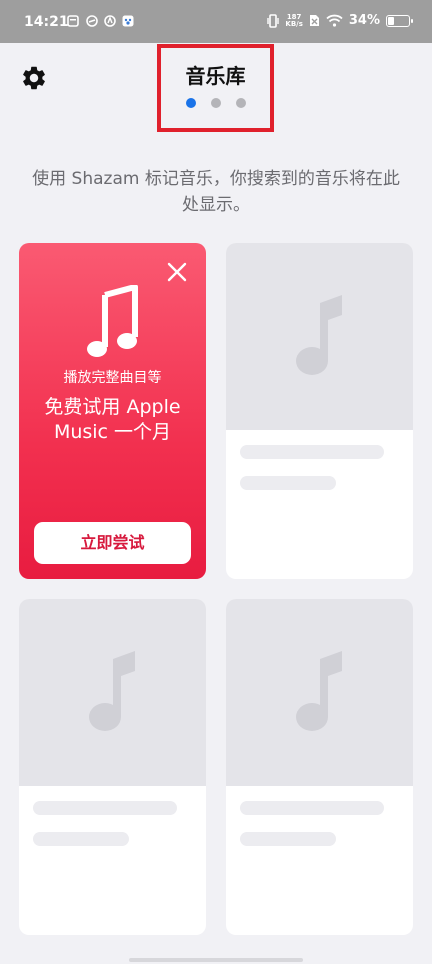  What do you see at coordinates (294, 23) in the screenshot?
I see `net-speed-unit: KB/s` at bounding box center [294, 23].